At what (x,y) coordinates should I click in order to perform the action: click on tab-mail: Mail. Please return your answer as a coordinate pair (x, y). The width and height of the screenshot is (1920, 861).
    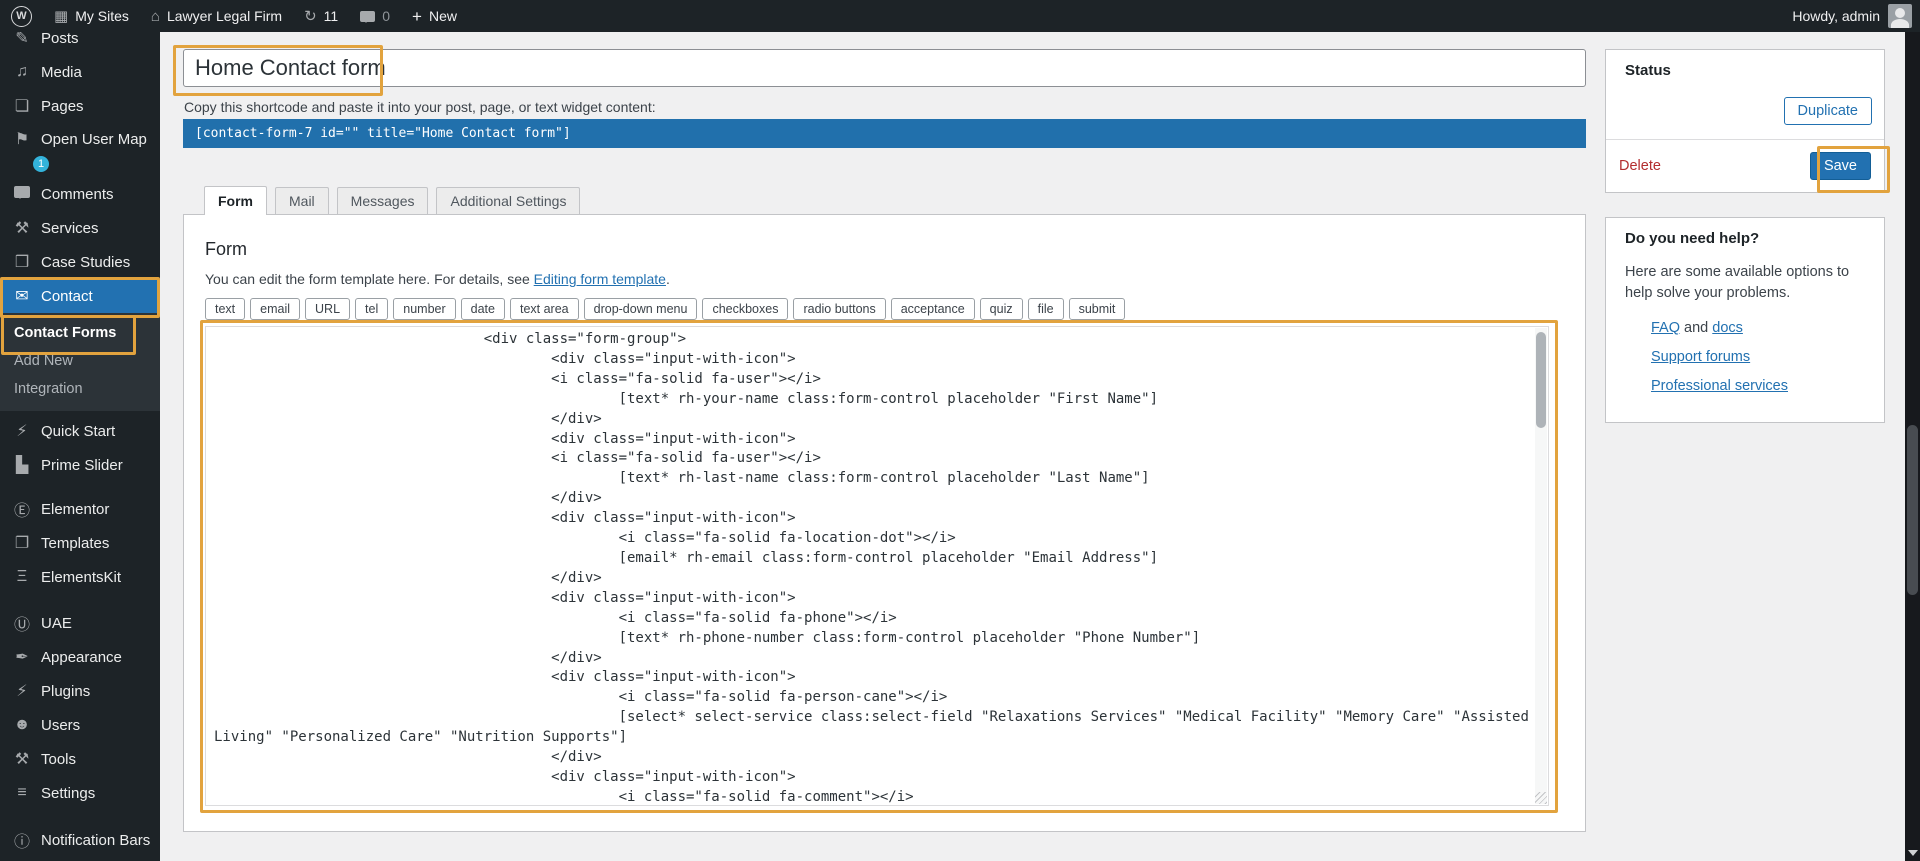
    Looking at the image, I should click on (302, 200).